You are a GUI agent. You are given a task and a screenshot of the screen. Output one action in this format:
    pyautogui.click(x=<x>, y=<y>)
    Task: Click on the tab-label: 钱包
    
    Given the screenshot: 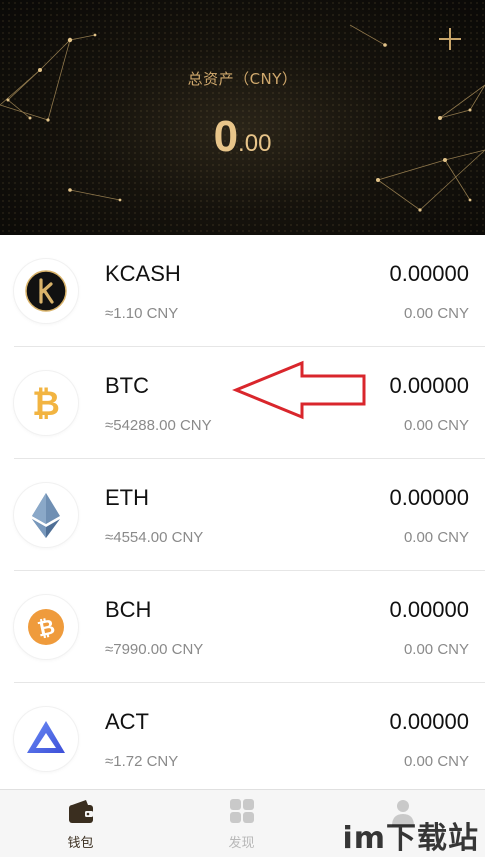 What is the action you would take?
    pyautogui.click(x=80, y=843)
    